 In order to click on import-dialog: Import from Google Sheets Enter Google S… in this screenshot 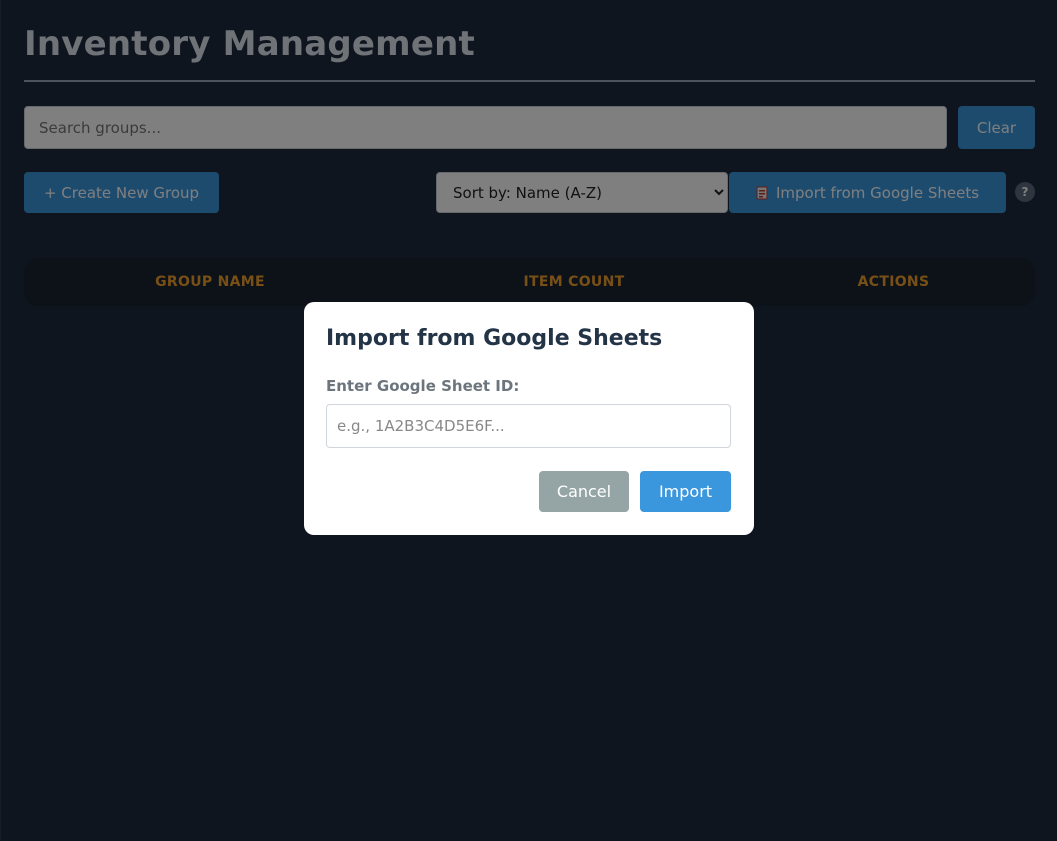, I will do `click(529, 418)`.